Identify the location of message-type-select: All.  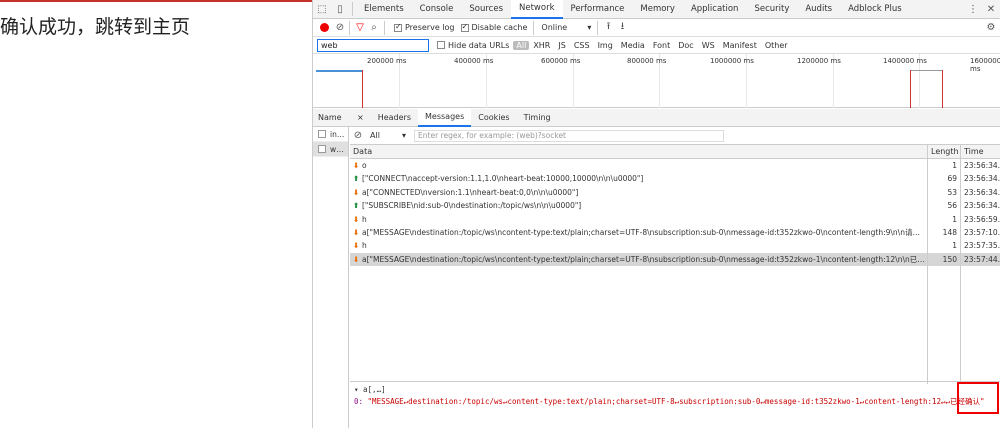
(386, 135).